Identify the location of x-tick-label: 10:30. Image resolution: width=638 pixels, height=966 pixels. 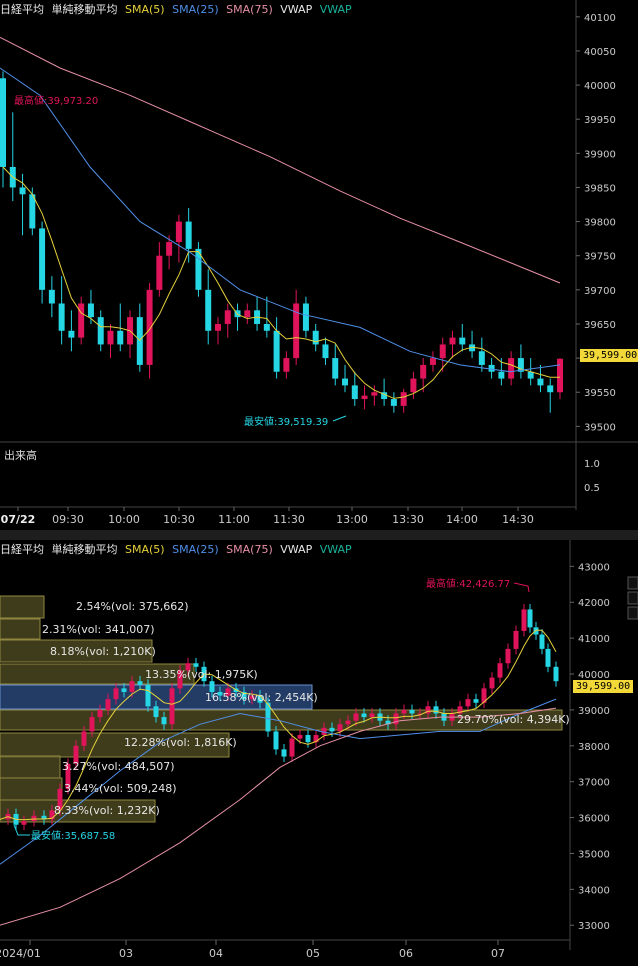
(179, 519).